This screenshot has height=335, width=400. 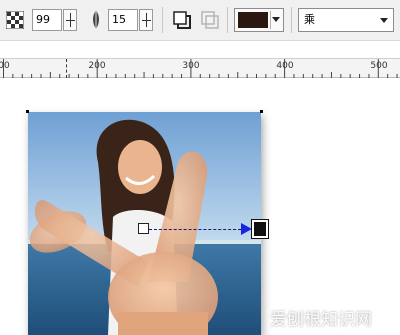 What do you see at coordinates (70, 20) in the screenshot?
I see `opacity-spinner` at bounding box center [70, 20].